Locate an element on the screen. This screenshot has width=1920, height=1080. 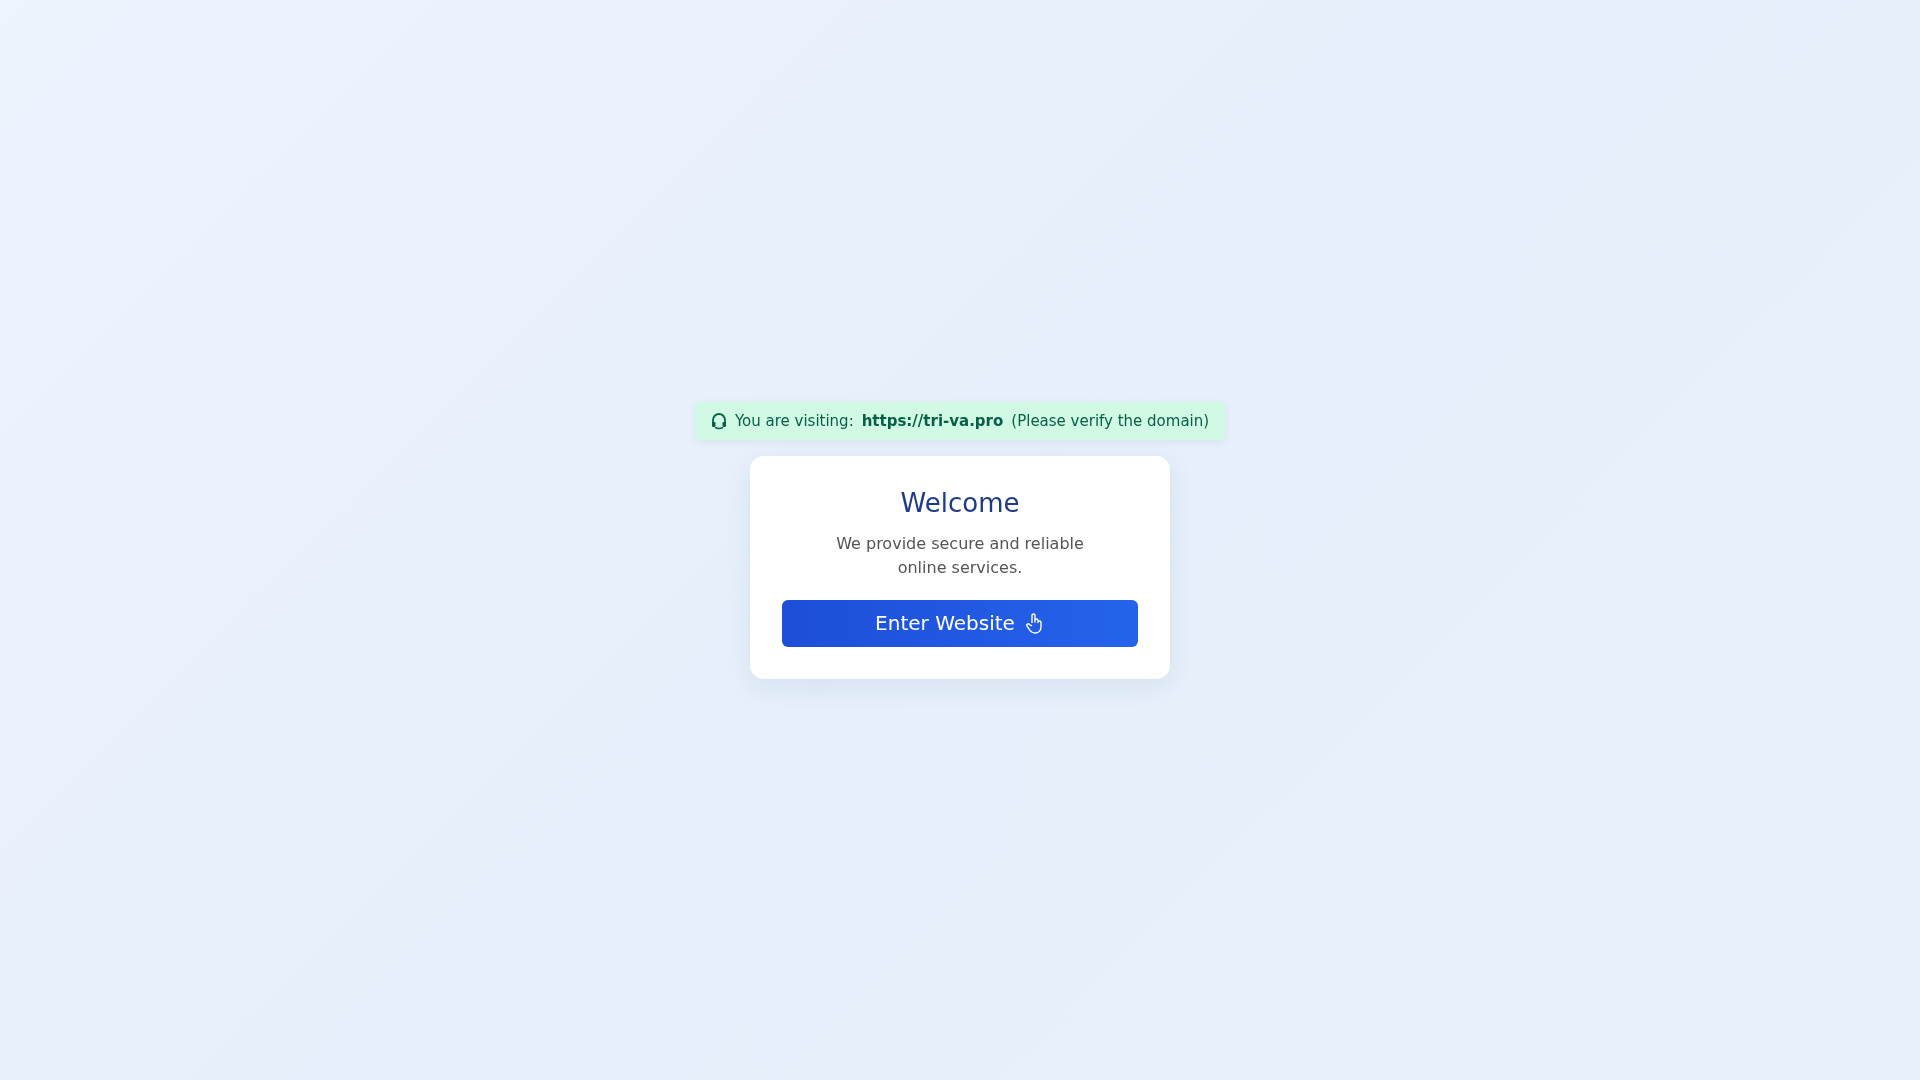
verify-note: (Please verify the domain) is located at coordinates (1110, 420).